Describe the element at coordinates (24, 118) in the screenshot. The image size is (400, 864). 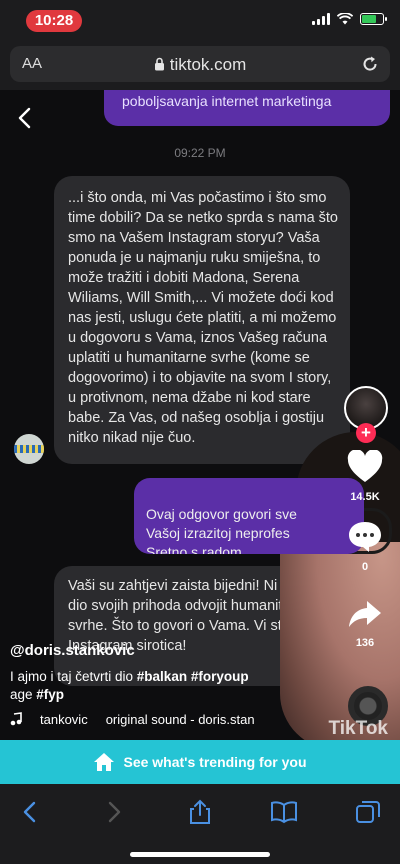
I see `back-arrow-icon` at that location.